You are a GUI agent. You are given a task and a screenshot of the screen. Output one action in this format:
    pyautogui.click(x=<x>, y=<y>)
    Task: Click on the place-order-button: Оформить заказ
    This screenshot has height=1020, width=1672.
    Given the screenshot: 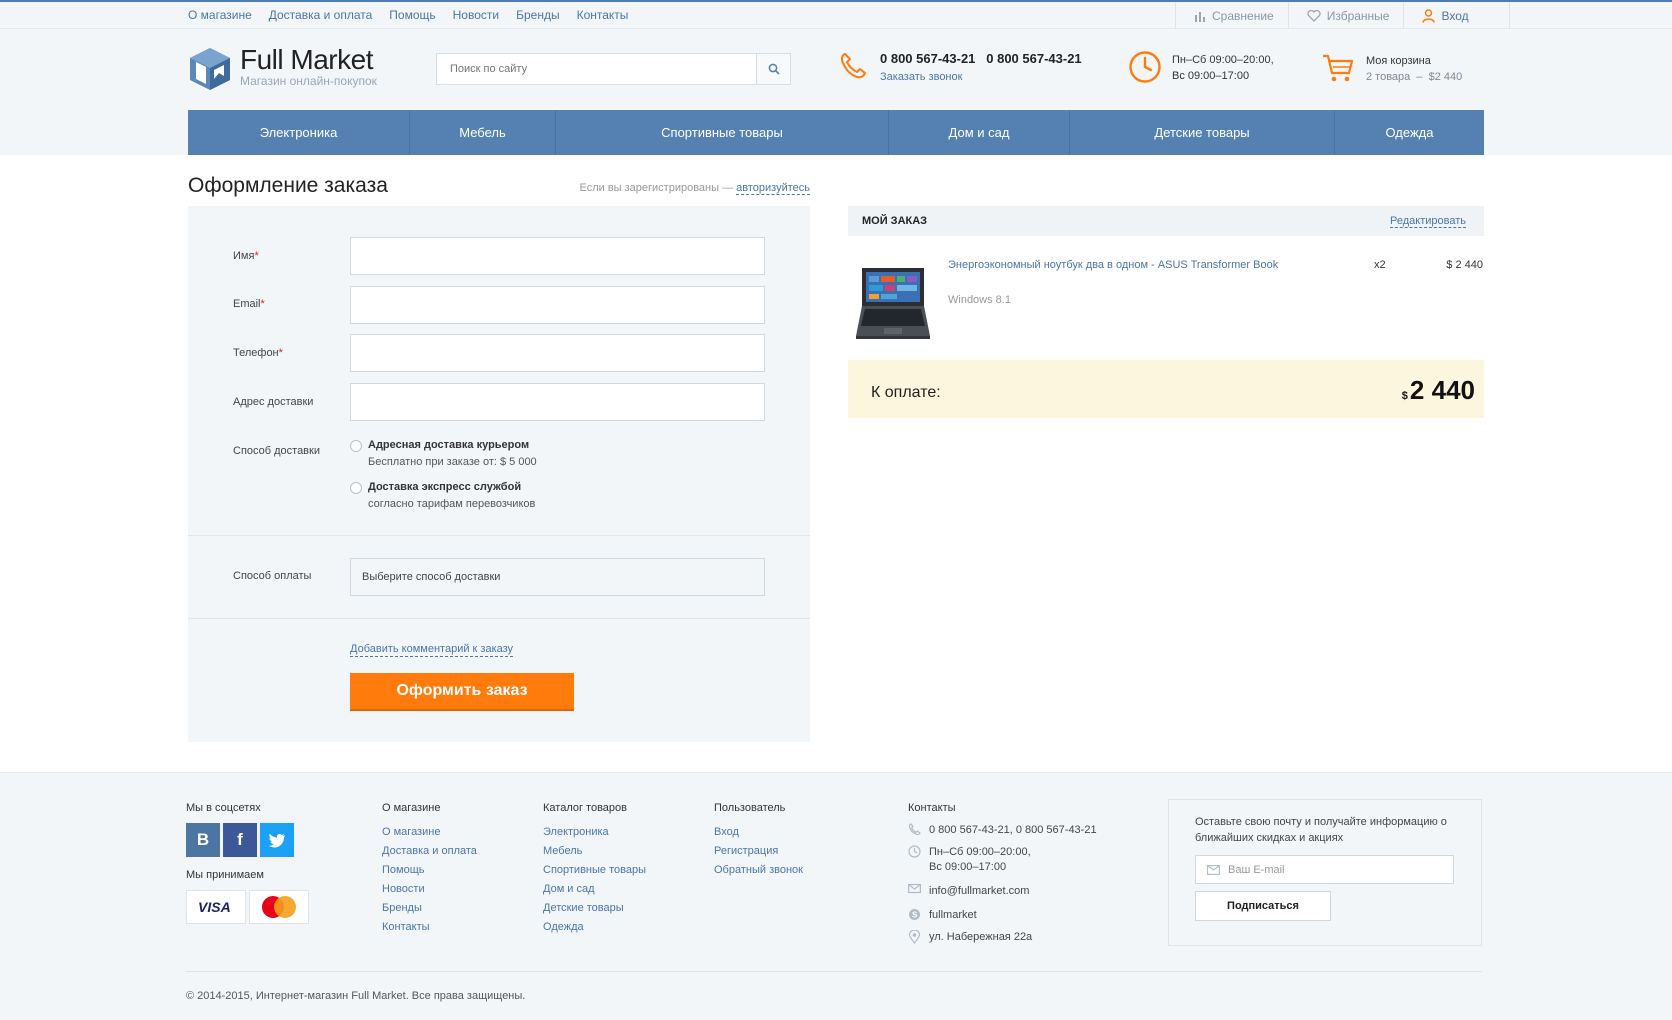 What is the action you would take?
    pyautogui.click(x=462, y=692)
    